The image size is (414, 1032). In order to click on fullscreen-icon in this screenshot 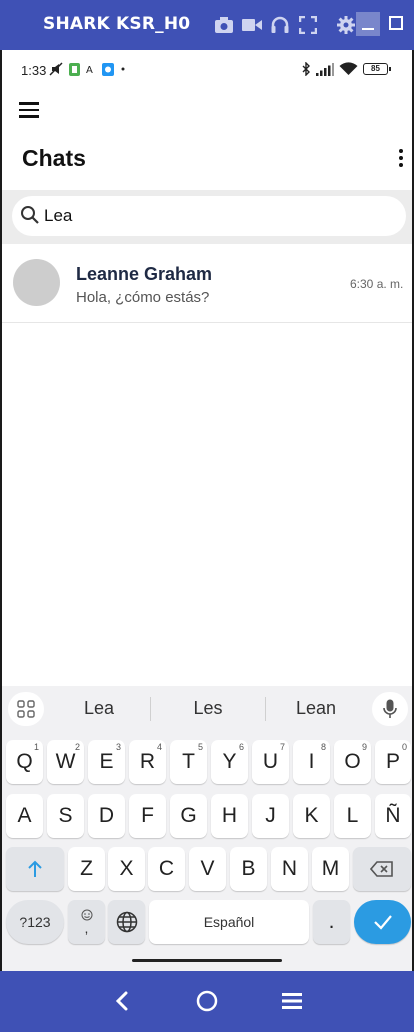, I will do `click(308, 25)`.